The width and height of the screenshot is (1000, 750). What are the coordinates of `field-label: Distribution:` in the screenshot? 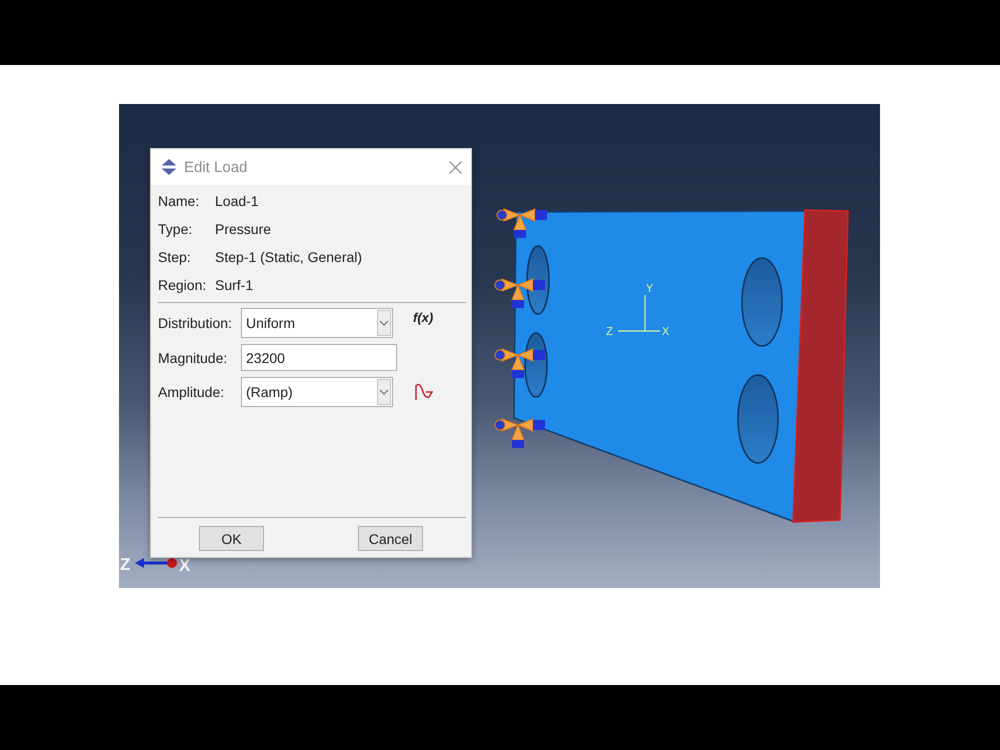 It's located at (195, 323).